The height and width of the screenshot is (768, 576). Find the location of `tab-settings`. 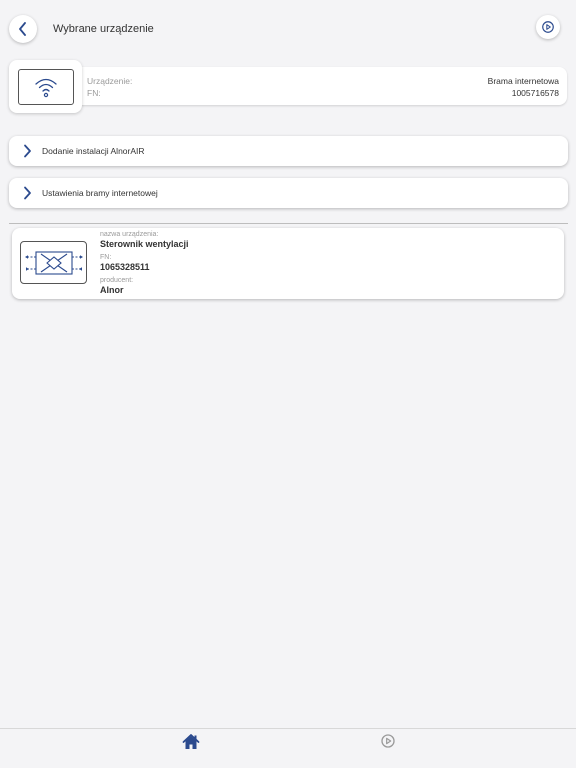

tab-settings is located at coordinates (388, 741).